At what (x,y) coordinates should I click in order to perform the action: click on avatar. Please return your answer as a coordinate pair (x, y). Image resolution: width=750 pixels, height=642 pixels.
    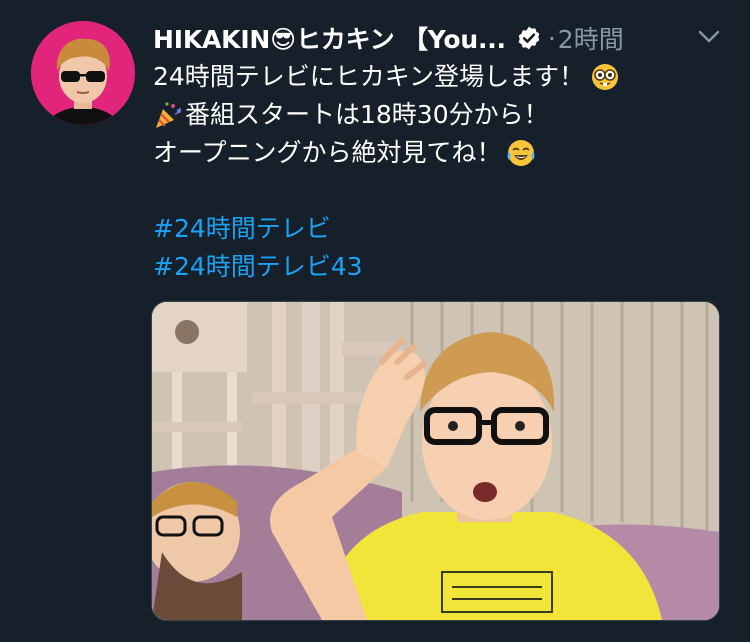
    Looking at the image, I should click on (83, 73).